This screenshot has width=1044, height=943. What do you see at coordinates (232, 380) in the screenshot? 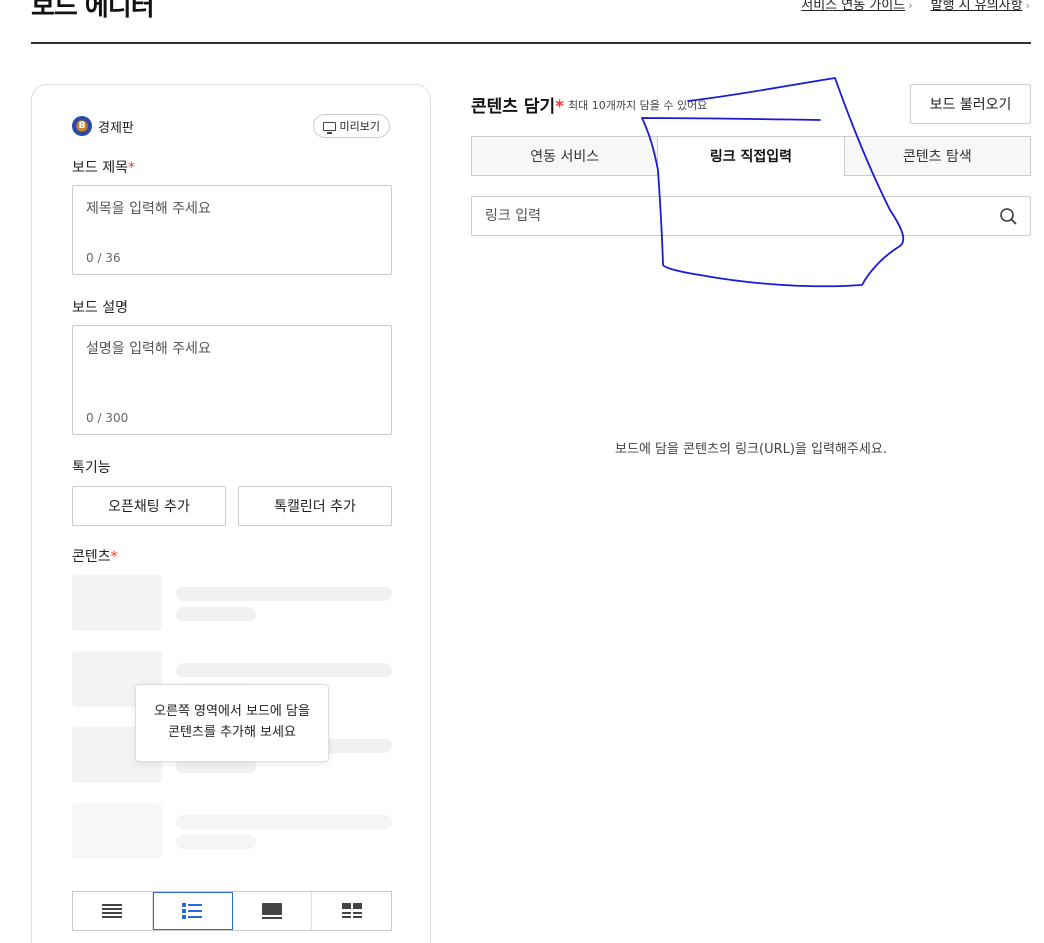
I see `board-desc-field: 설명을 입력해 주세요 0 / 300` at bounding box center [232, 380].